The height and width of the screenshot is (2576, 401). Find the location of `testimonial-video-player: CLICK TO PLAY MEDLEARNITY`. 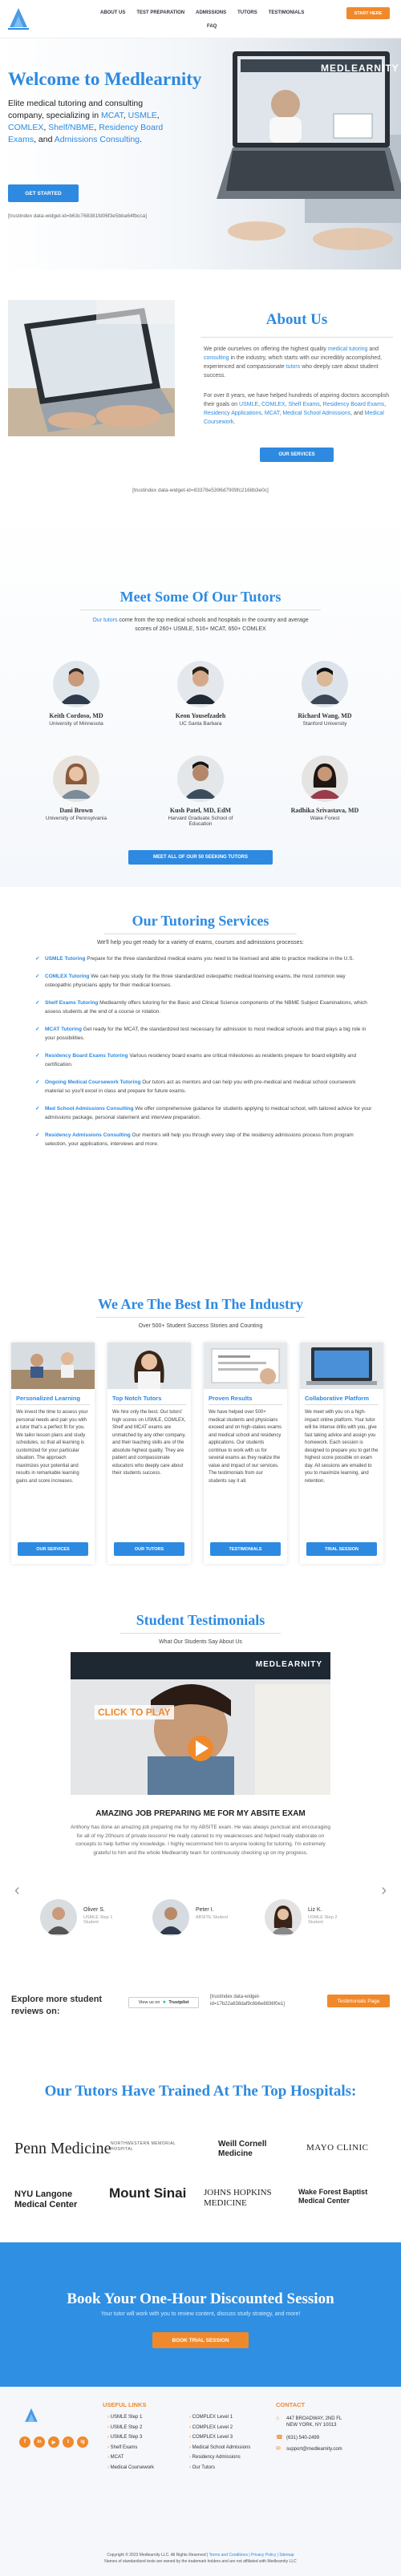

testimonial-video-player: CLICK TO PLAY MEDLEARNITY is located at coordinates (200, 1723).